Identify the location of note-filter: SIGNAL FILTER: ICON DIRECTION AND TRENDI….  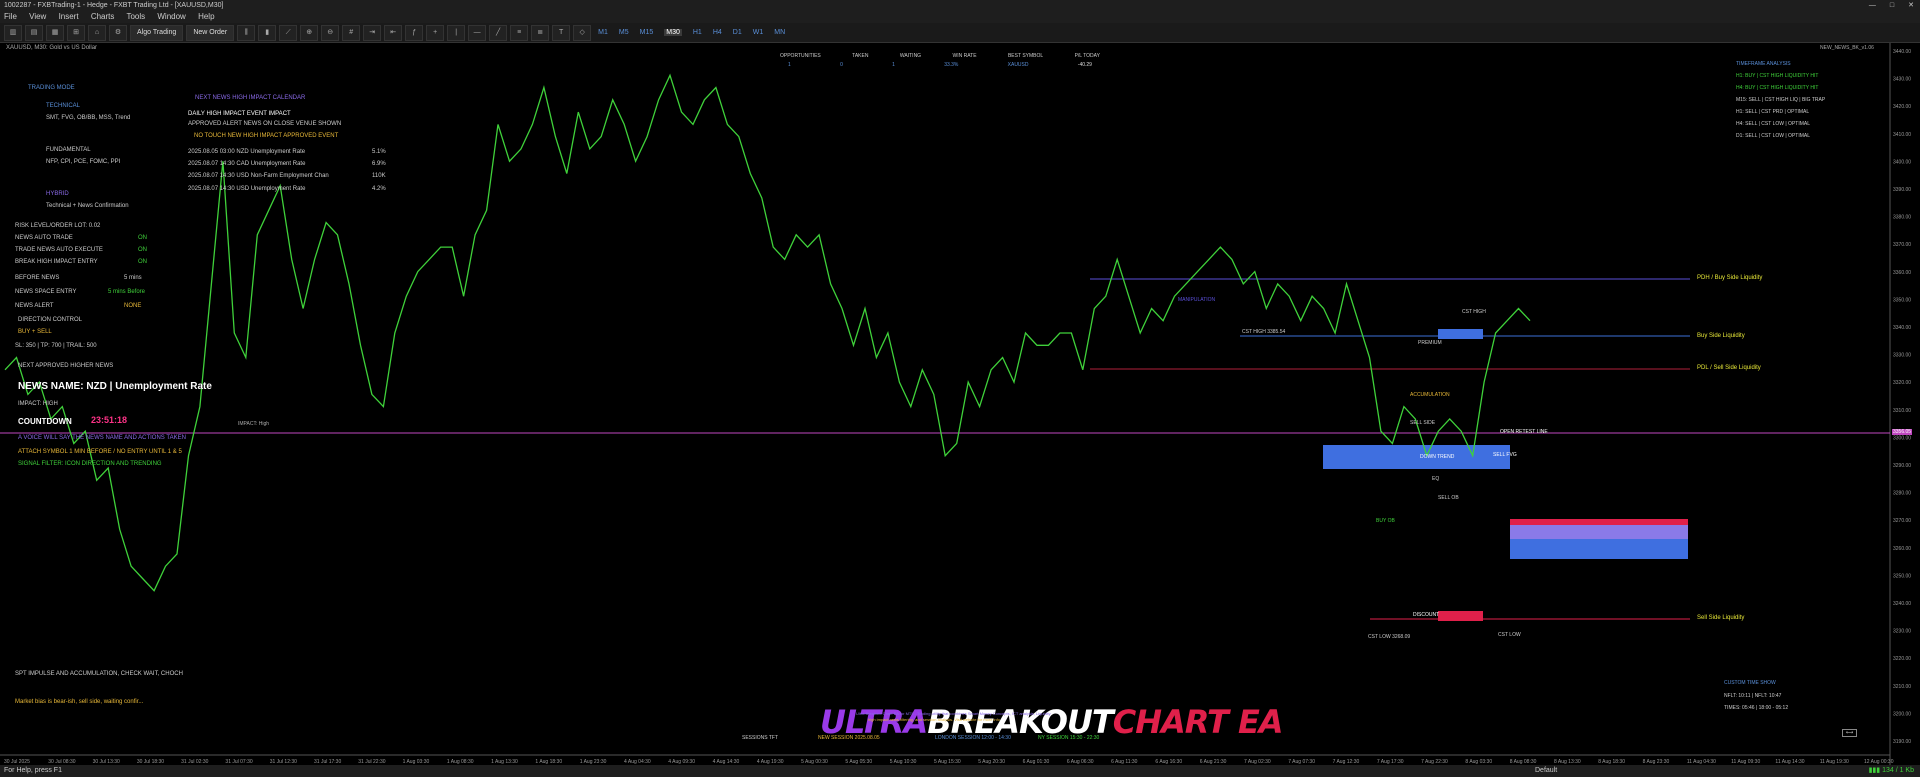
(90, 464).